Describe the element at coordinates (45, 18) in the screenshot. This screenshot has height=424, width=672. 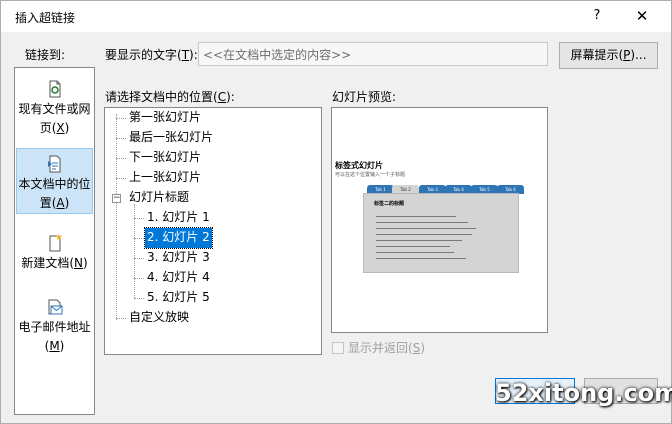
I see `dialog-title: 插入超链接` at that location.